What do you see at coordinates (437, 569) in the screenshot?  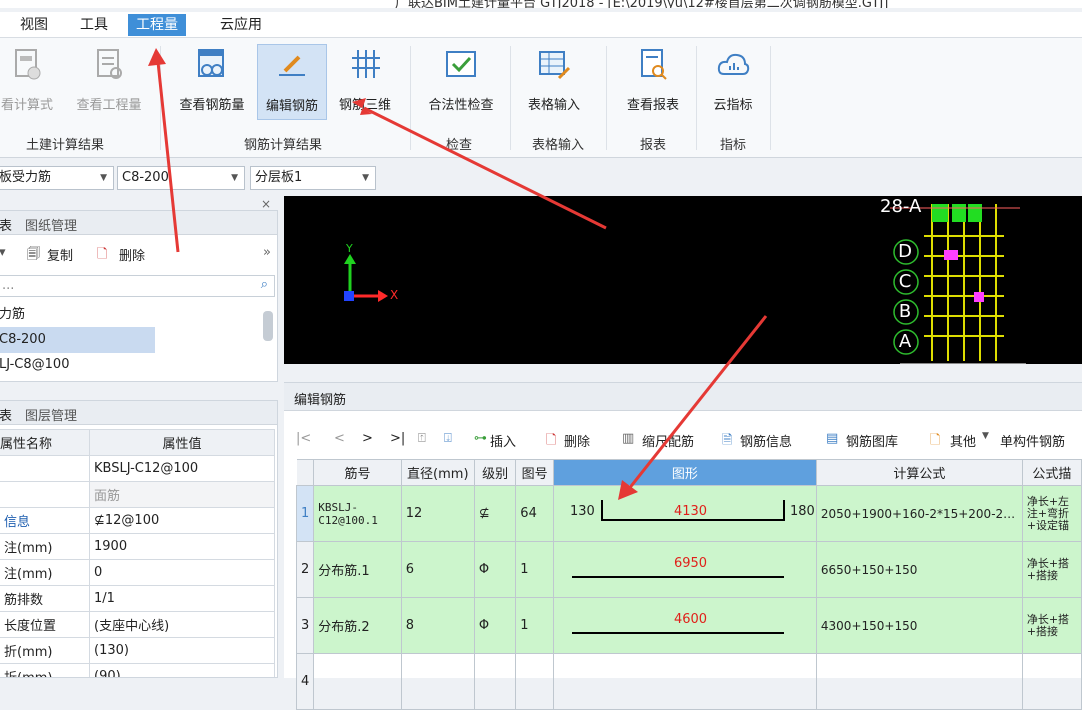 I see `diameter-cell: 6` at bounding box center [437, 569].